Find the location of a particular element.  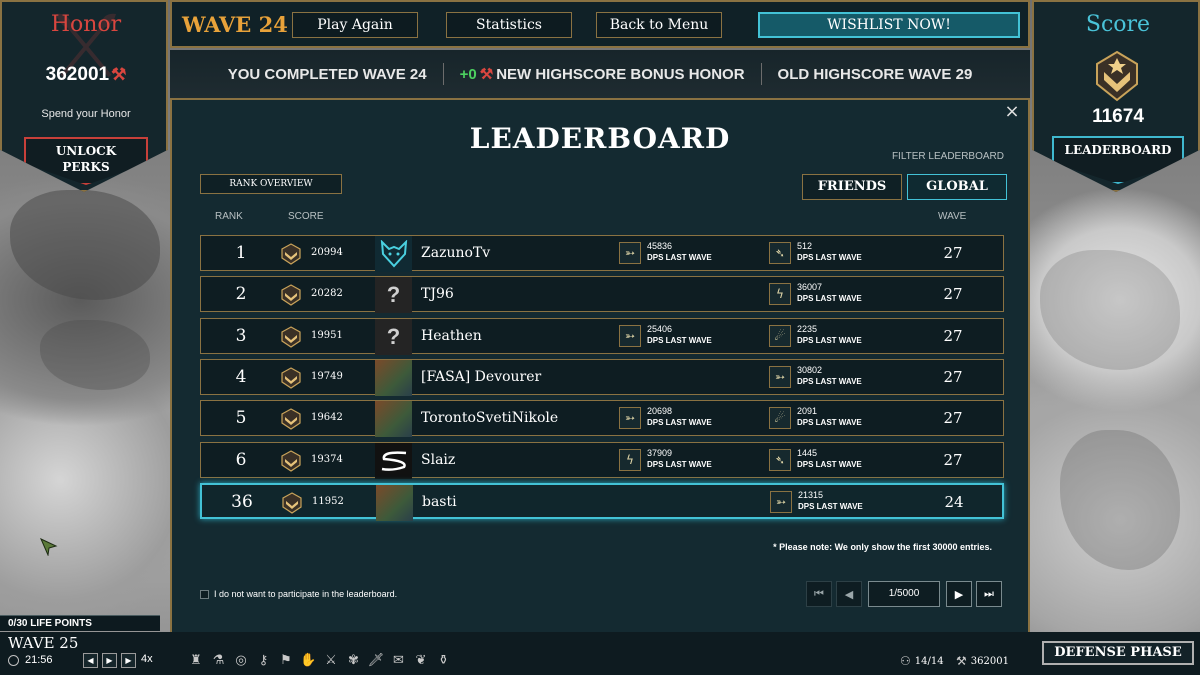

statistics-button: Statistics is located at coordinates (509, 25).